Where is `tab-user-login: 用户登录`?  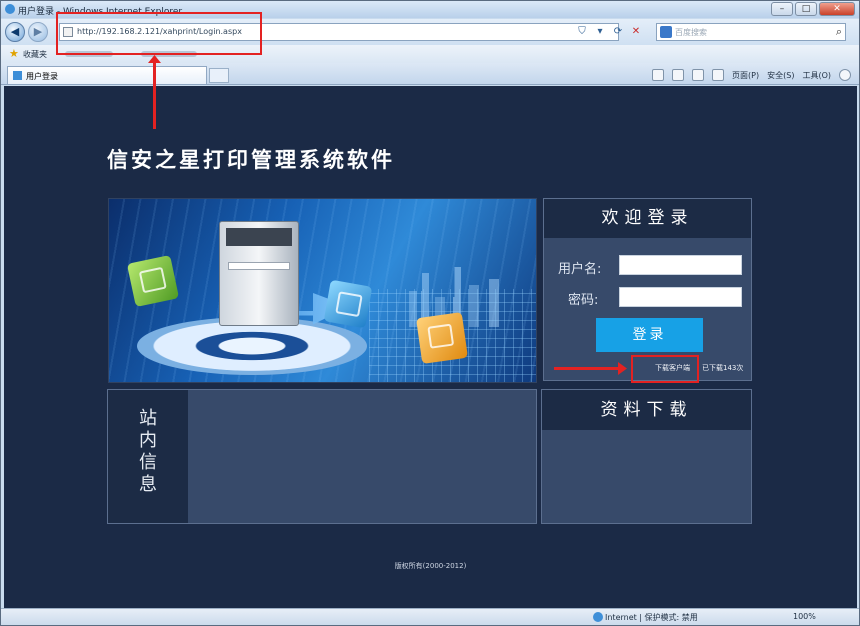
tab-user-login: 用户登录 is located at coordinates (107, 75).